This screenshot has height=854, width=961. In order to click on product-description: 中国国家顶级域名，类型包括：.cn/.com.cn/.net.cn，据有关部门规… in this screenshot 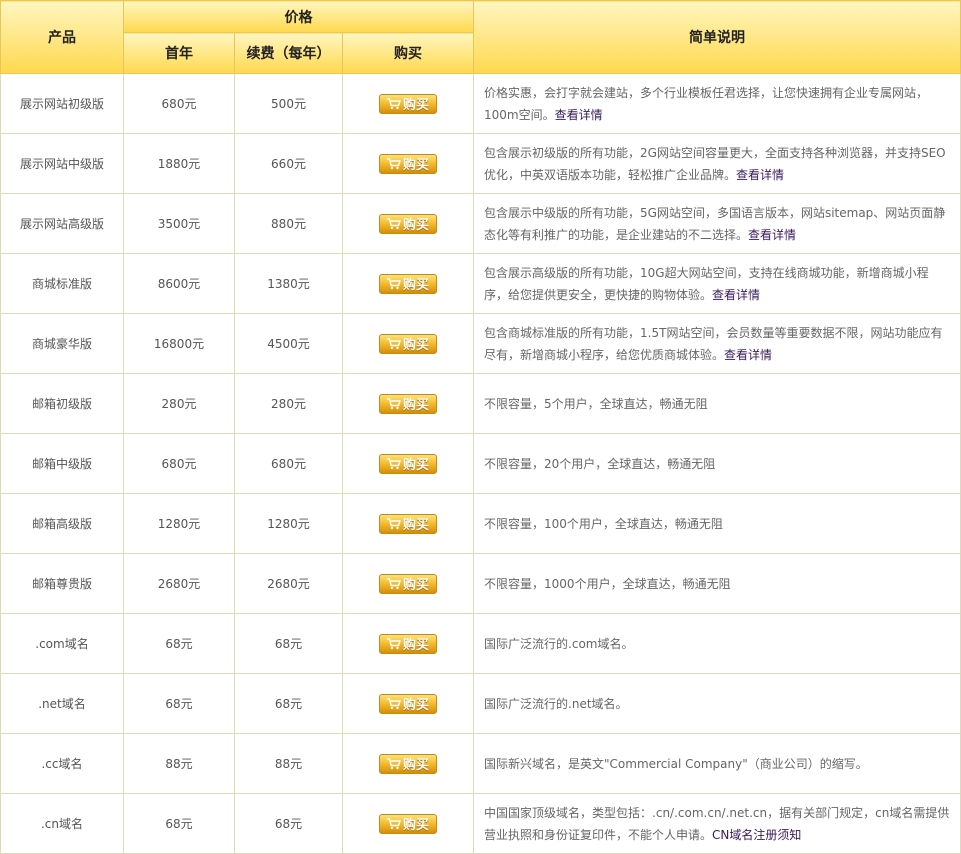, I will do `click(717, 823)`.